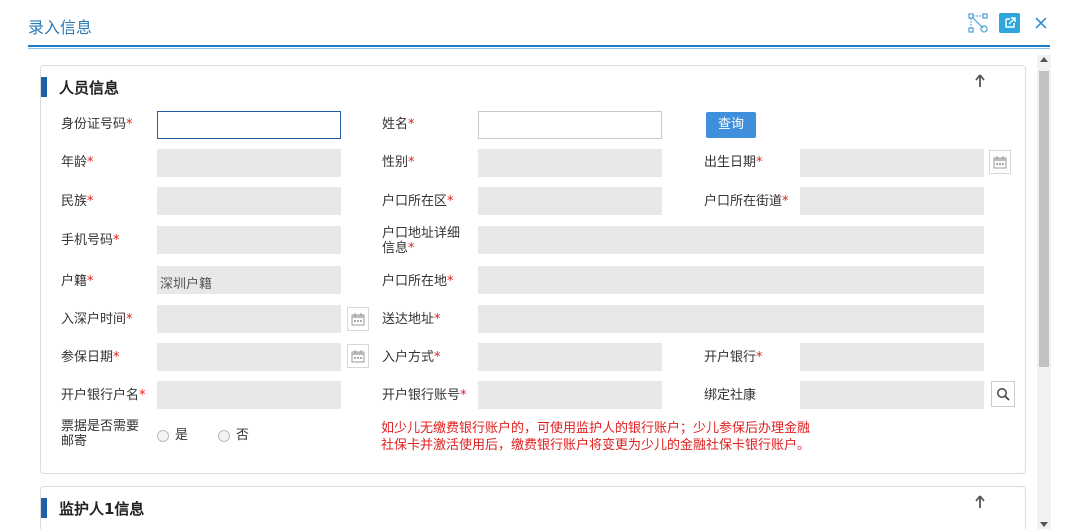  What do you see at coordinates (163, 436) in the screenshot?
I see `radio-yes` at bounding box center [163, 436].